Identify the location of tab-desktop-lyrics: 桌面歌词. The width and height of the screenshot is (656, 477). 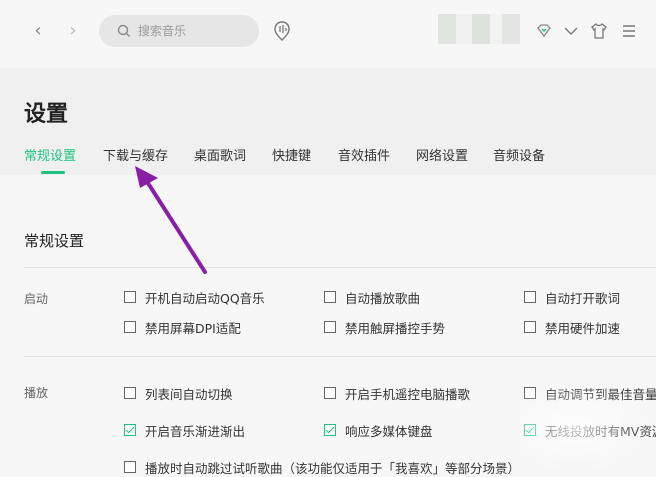
(220, 154).